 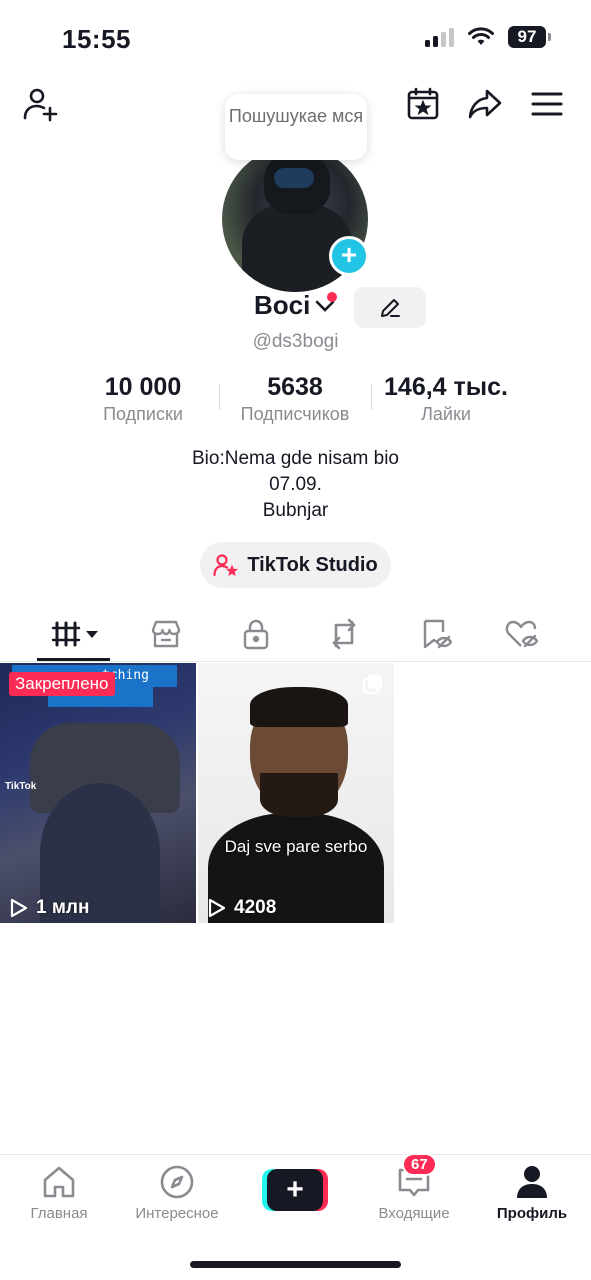 I want to click on home-indicator, so click(x=295, y=1264).